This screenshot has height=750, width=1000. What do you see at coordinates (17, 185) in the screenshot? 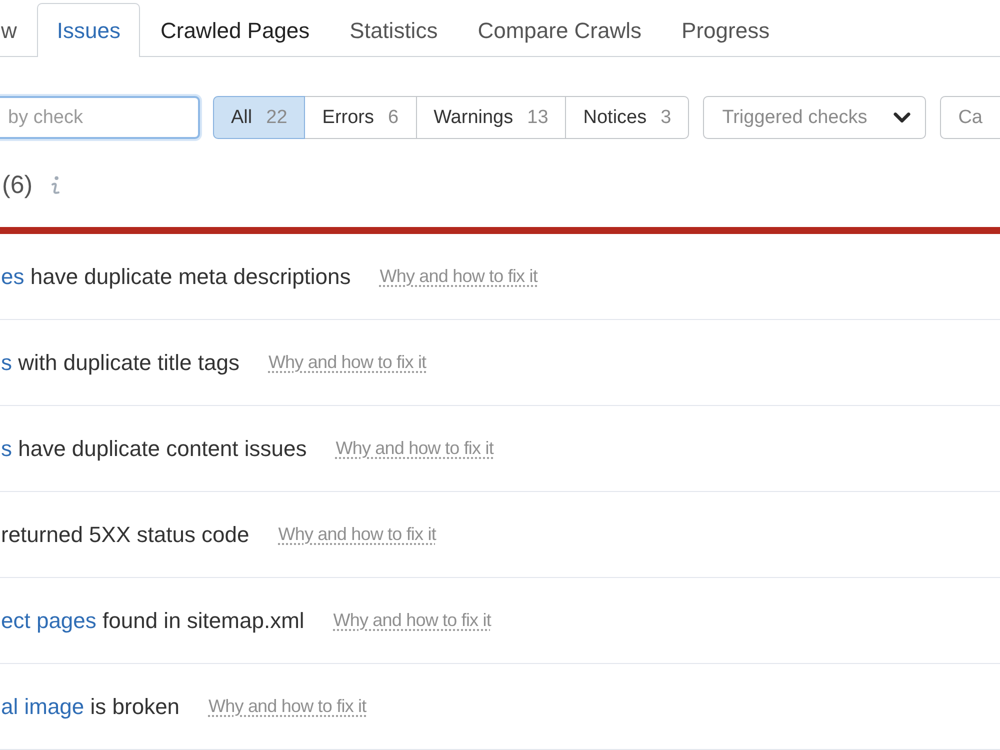
I see `section-heading: (6)` at bounding box center [17, 185].